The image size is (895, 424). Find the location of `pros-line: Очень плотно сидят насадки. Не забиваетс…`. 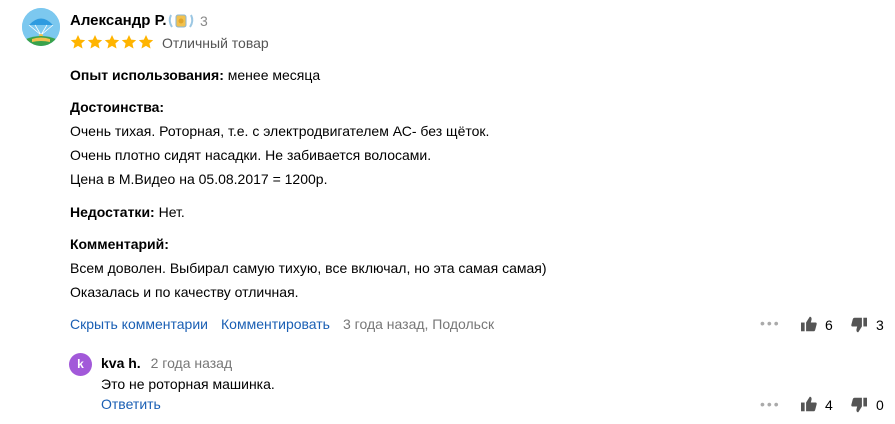

pros-line: Очень плотно сидят насадки. Не забиваетс… is located at coordinates (251, 155).